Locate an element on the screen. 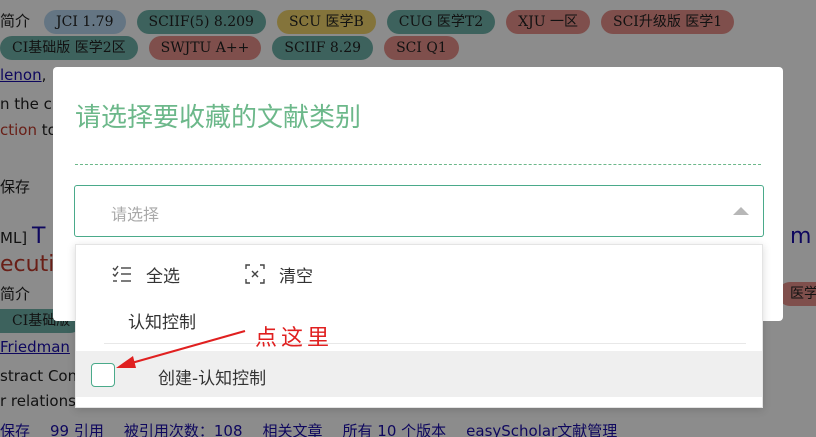 This screenshot has height=437, width=816. group-label: 认知控制 is located at coordinates (162, 323).